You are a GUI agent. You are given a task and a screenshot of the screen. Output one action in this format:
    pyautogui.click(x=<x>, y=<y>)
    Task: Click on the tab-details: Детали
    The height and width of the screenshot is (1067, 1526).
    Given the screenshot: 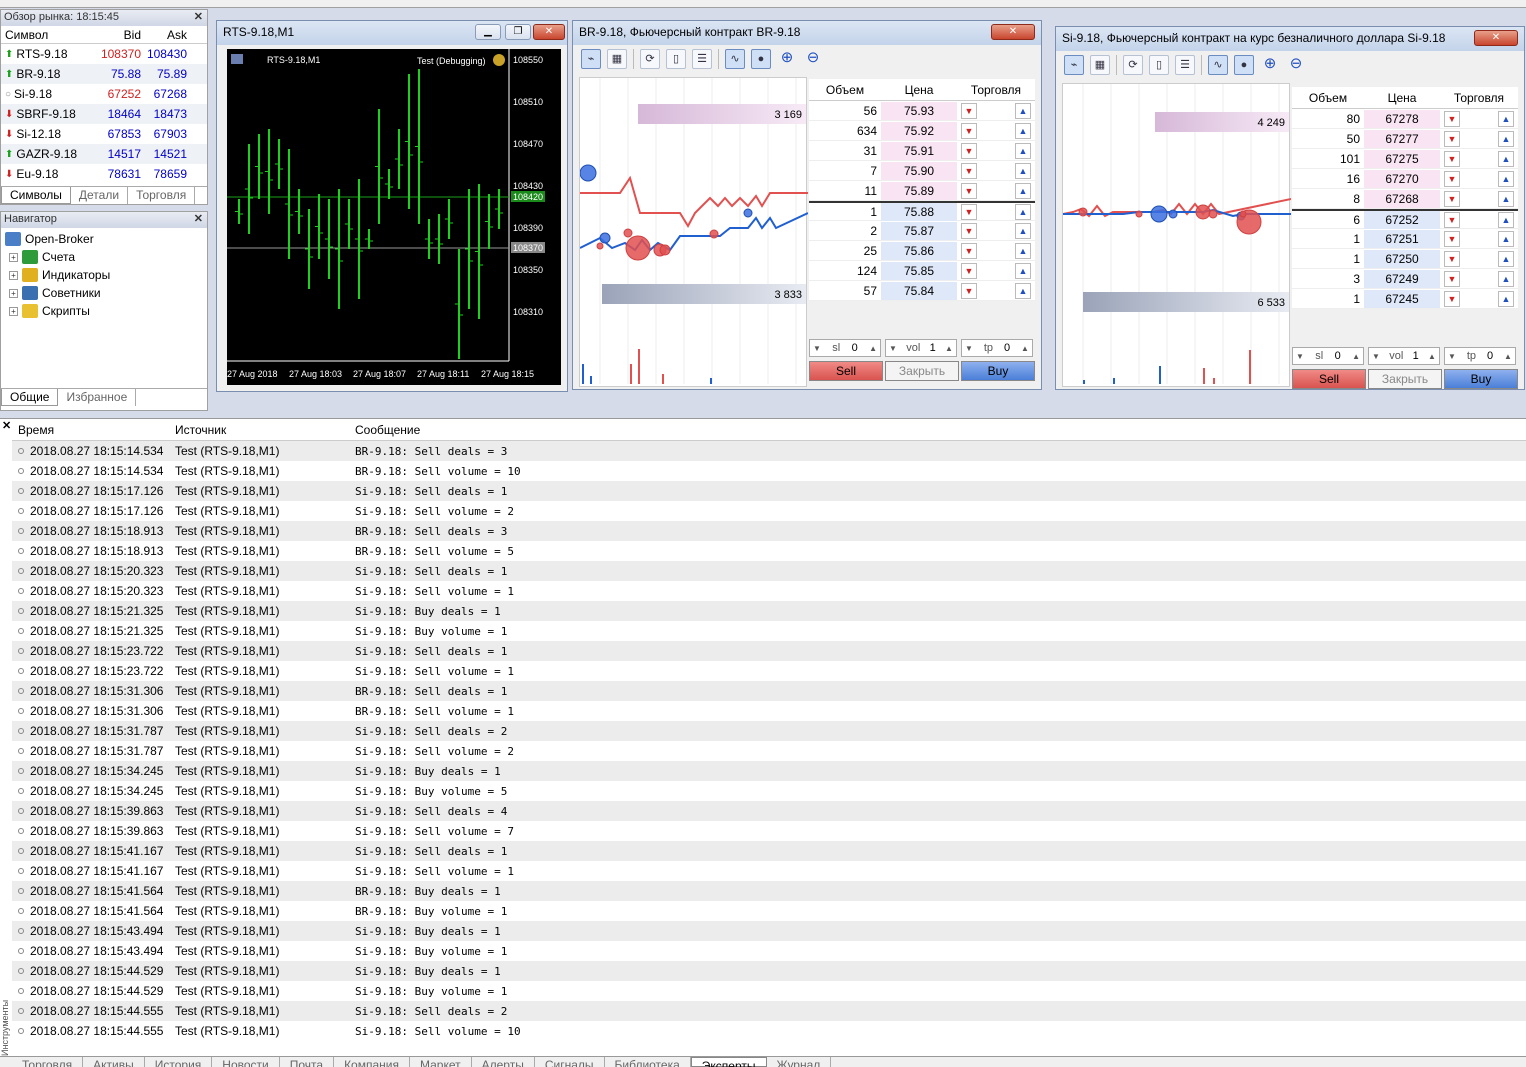 What is the action you would take?
    pyautogui.click(x=100, y=195)
    